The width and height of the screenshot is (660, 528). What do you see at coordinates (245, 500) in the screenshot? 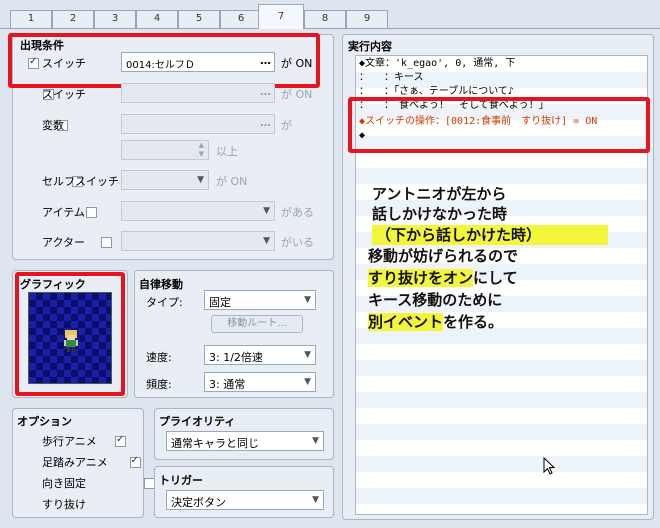
I see `trigger-select: 決定ボタン ▼` at bounding box center [245, 500].